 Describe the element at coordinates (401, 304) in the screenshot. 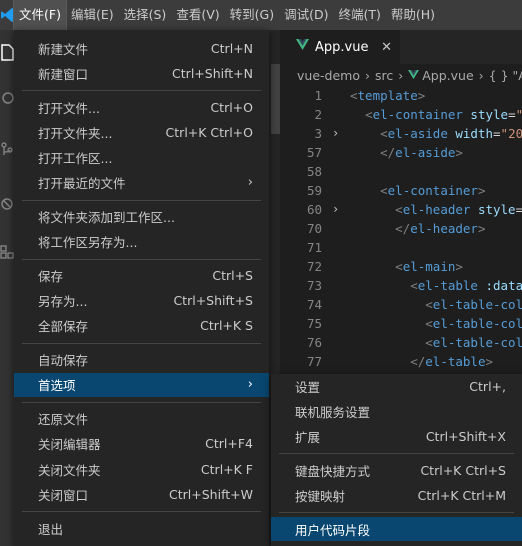

I see `code-line: 74 <el-table-col` at that location.